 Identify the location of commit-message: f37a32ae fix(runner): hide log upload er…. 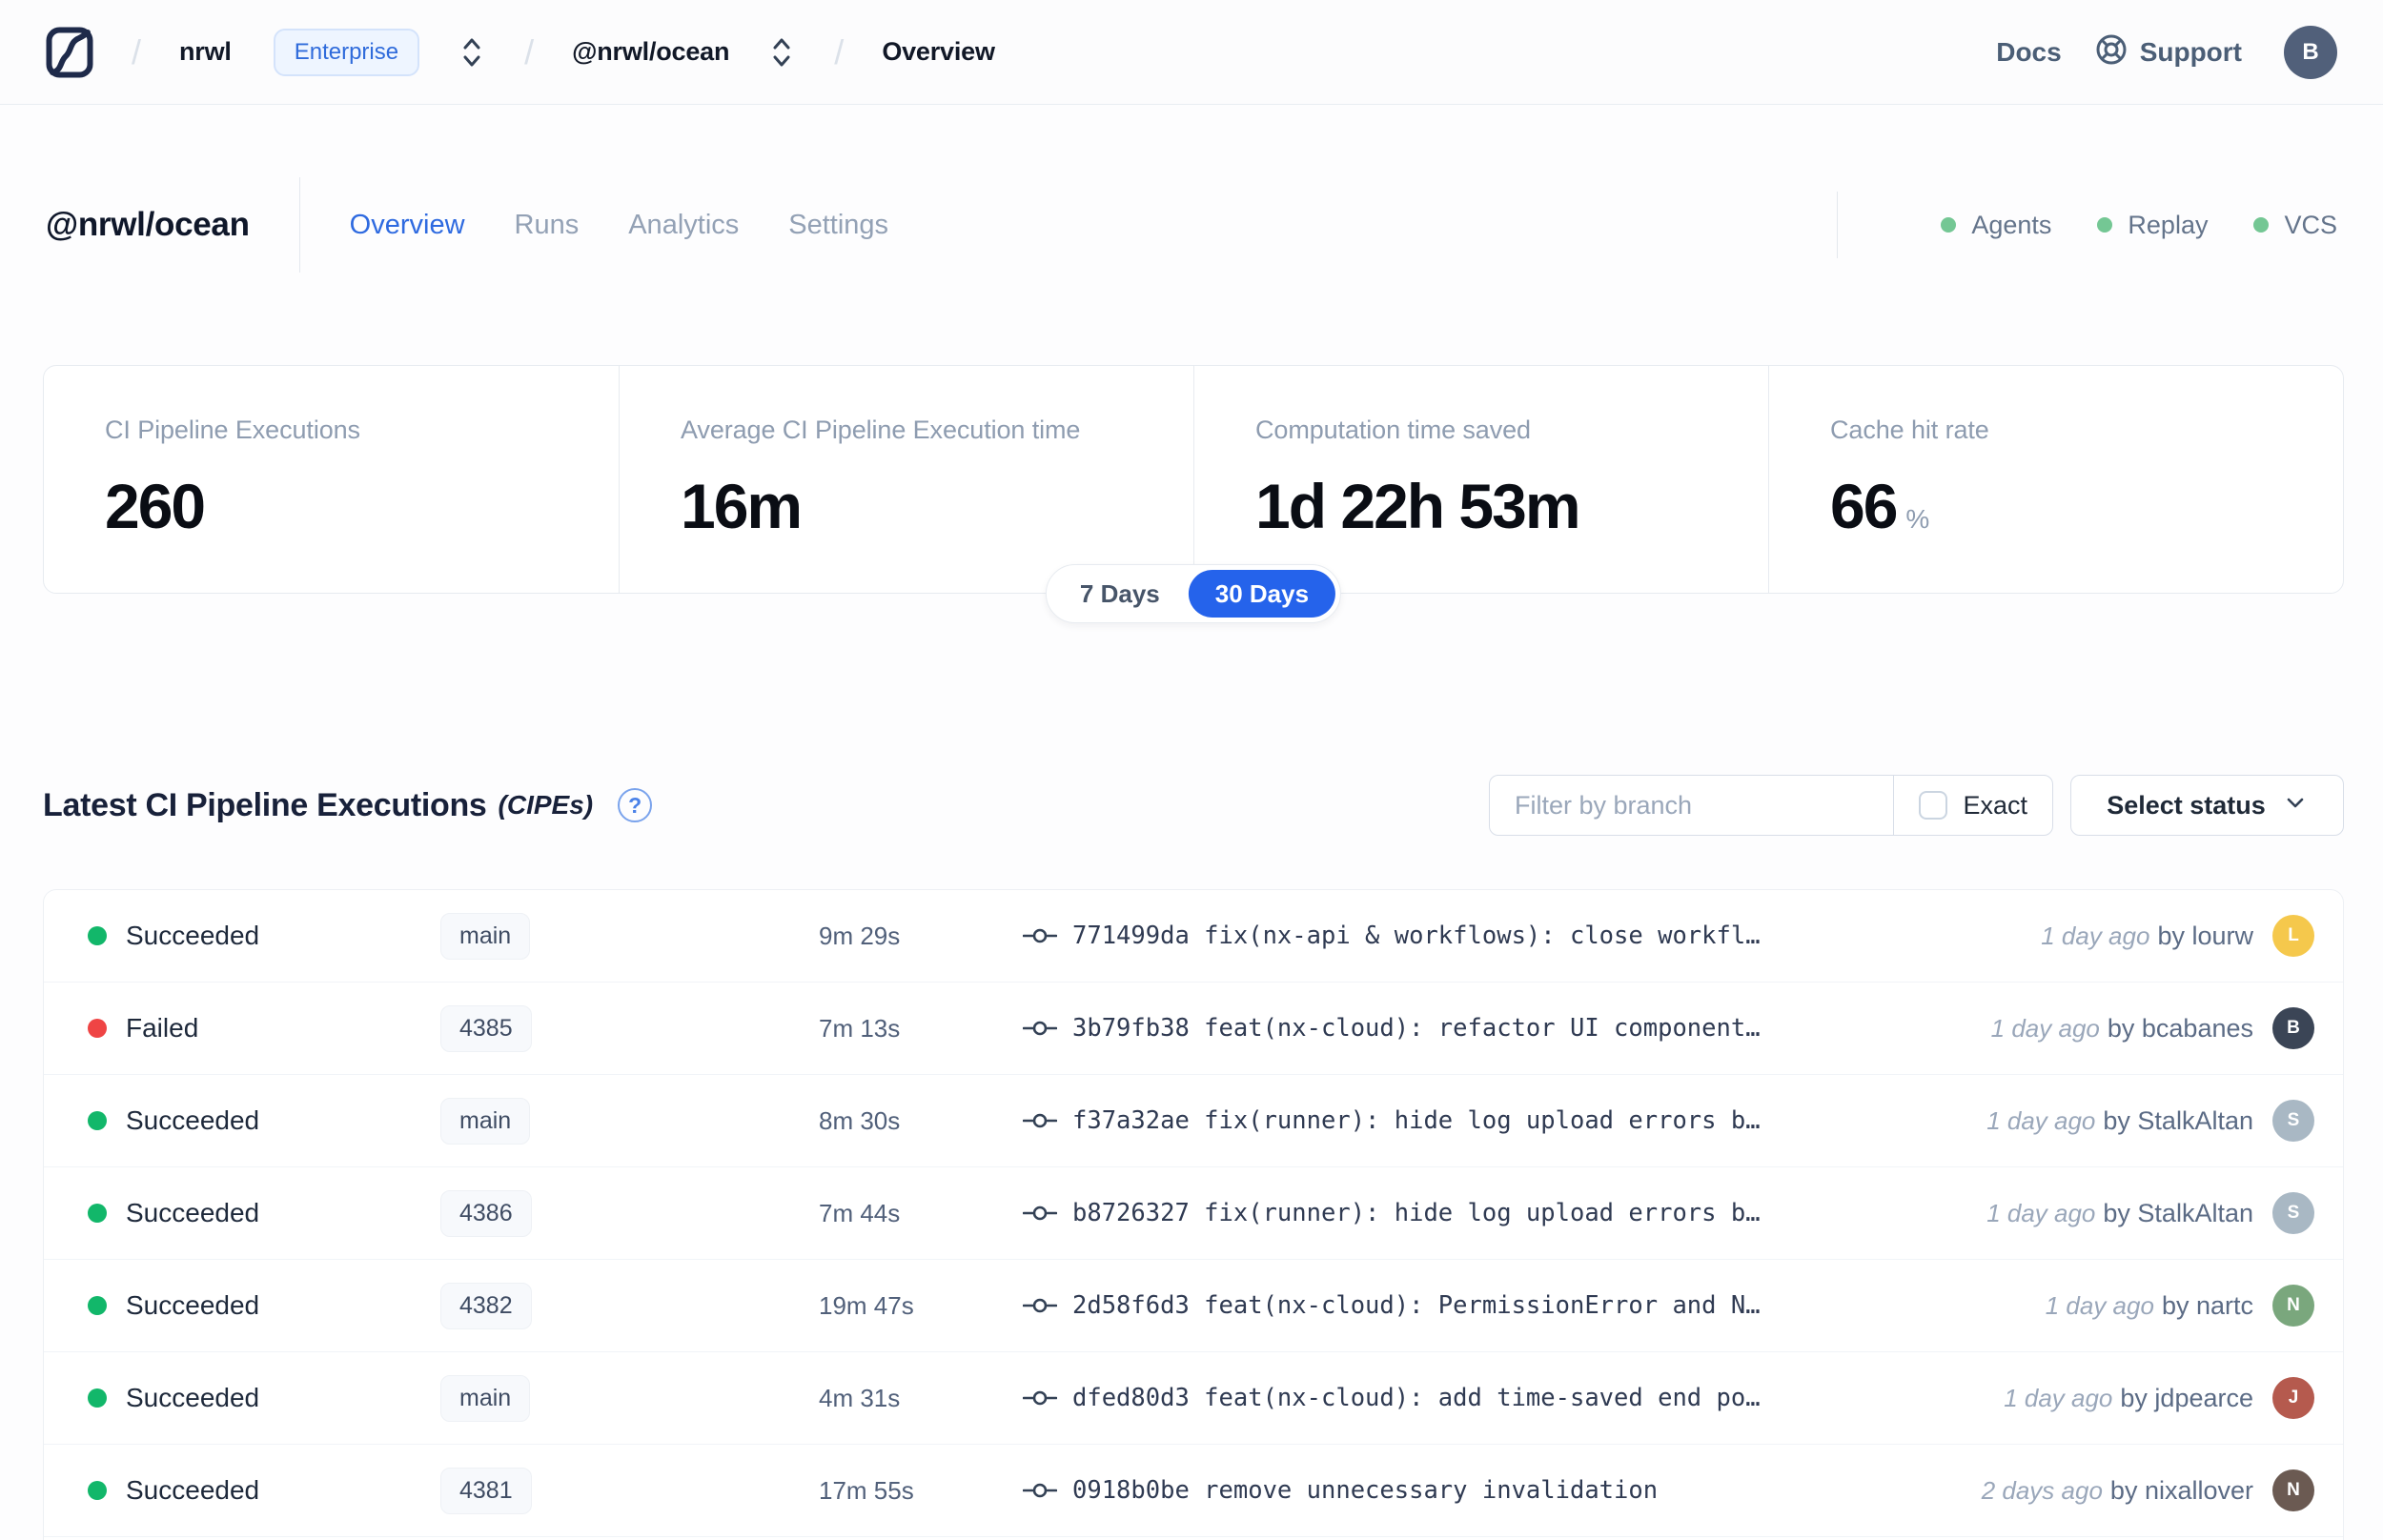
(1417, 1120).